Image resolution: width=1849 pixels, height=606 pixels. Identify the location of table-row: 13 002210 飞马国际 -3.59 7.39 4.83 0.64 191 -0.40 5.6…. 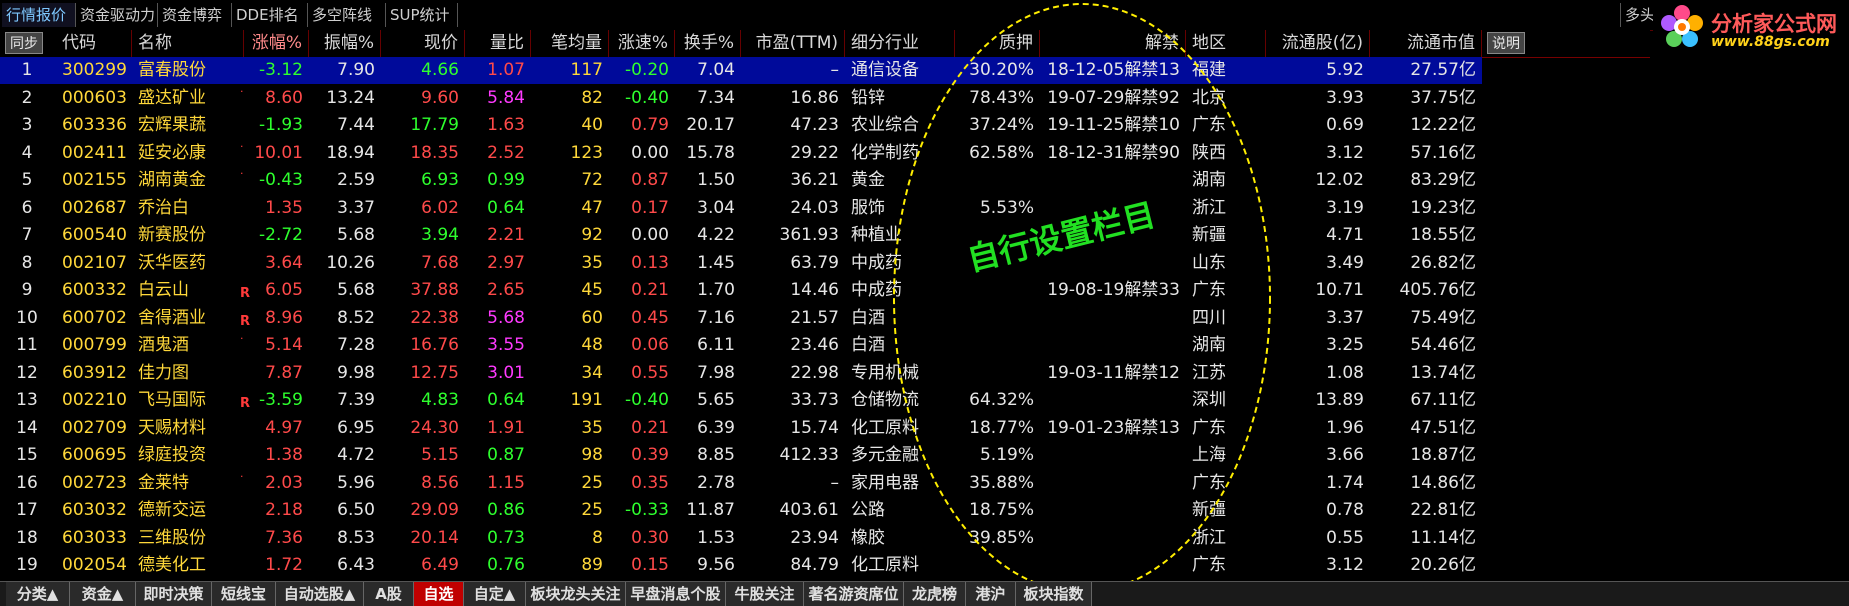
(741, 400).